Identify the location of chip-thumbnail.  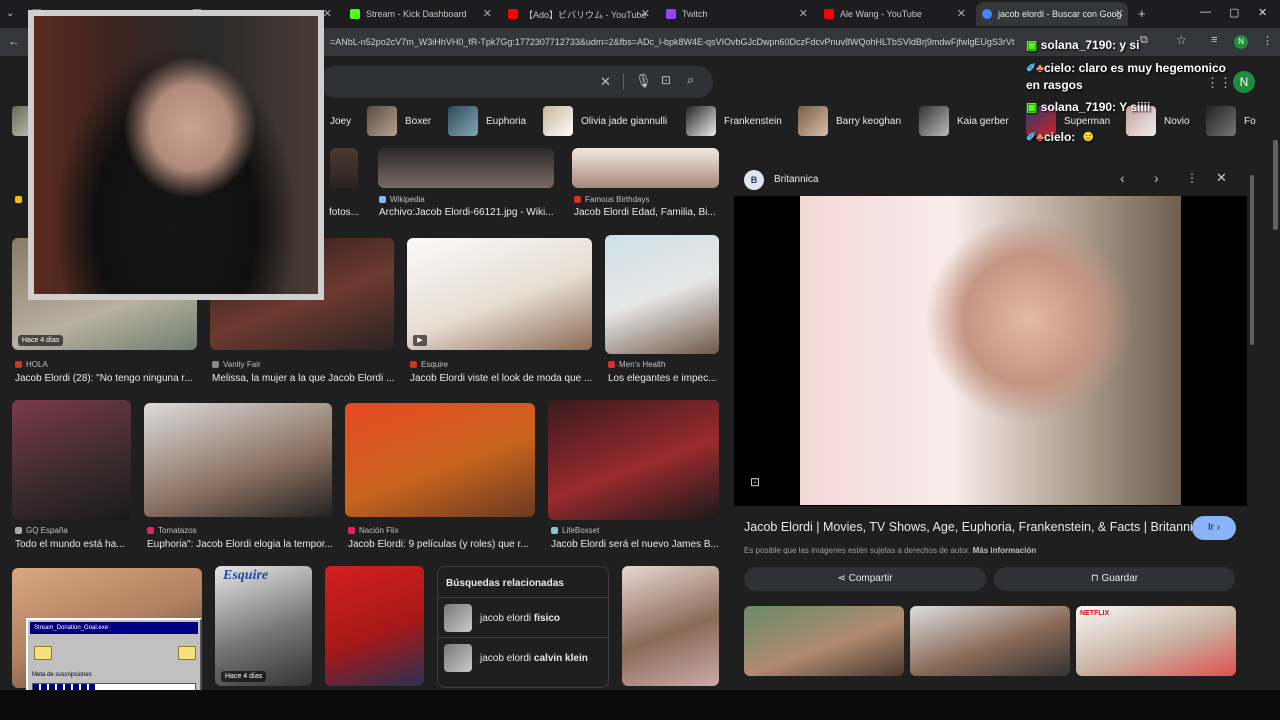
(701, 121).